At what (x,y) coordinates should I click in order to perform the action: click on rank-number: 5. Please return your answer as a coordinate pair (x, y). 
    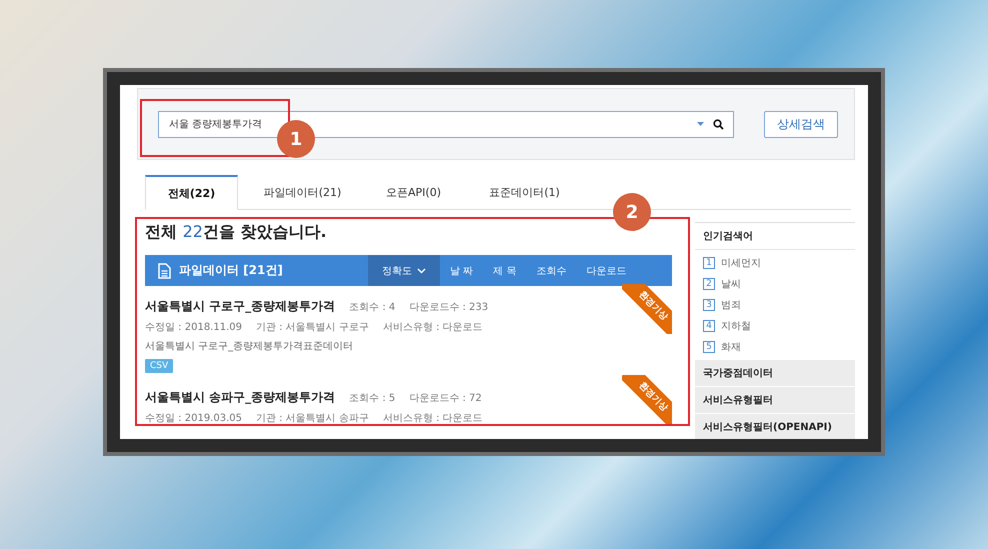
    Looking at the image, I should click on (709, 347).